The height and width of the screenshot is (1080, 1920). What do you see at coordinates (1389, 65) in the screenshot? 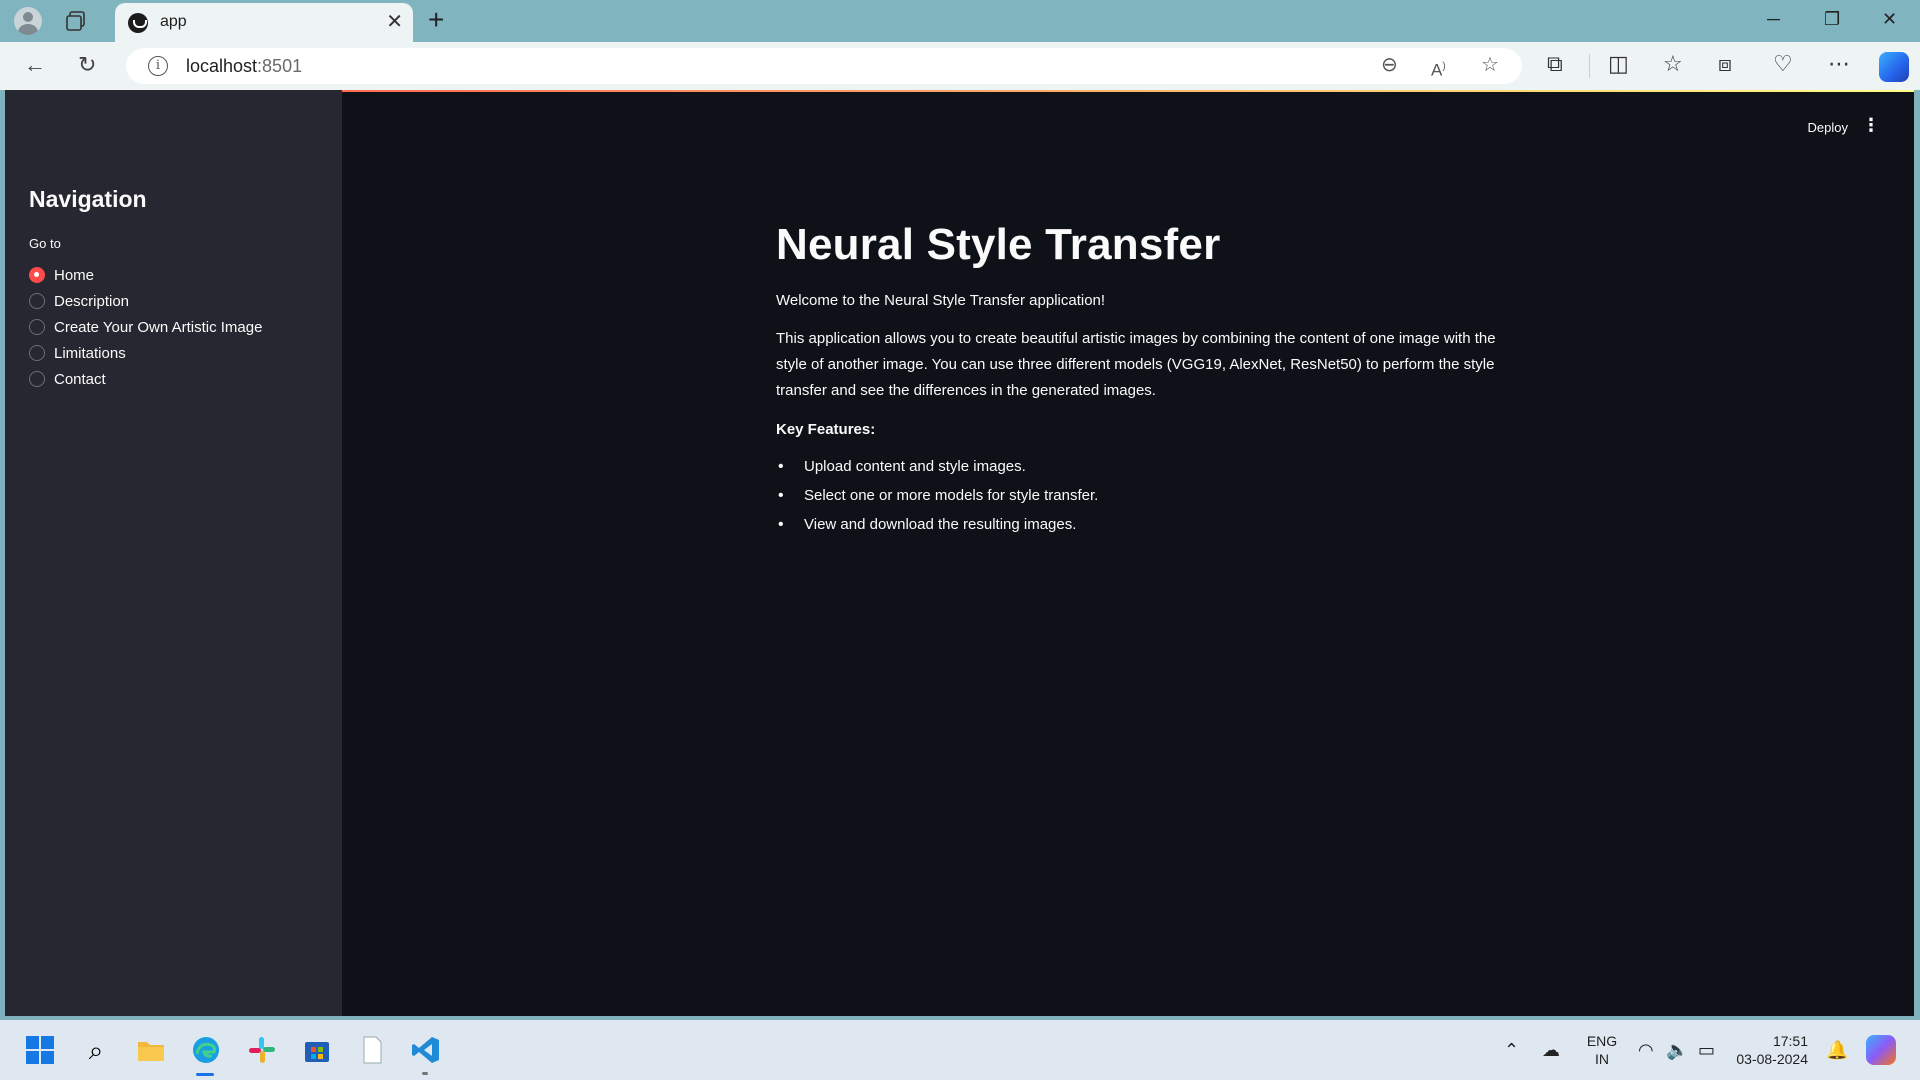
I see `zoom-out-icon: ⊖` at bounding box center [1389, 65].